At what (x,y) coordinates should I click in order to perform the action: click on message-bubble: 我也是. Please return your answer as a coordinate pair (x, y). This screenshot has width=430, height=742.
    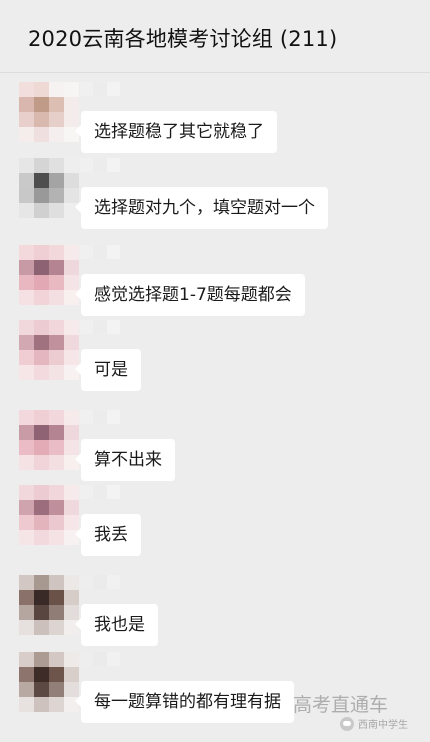
    Looking at the image, I should click on (116, 625).